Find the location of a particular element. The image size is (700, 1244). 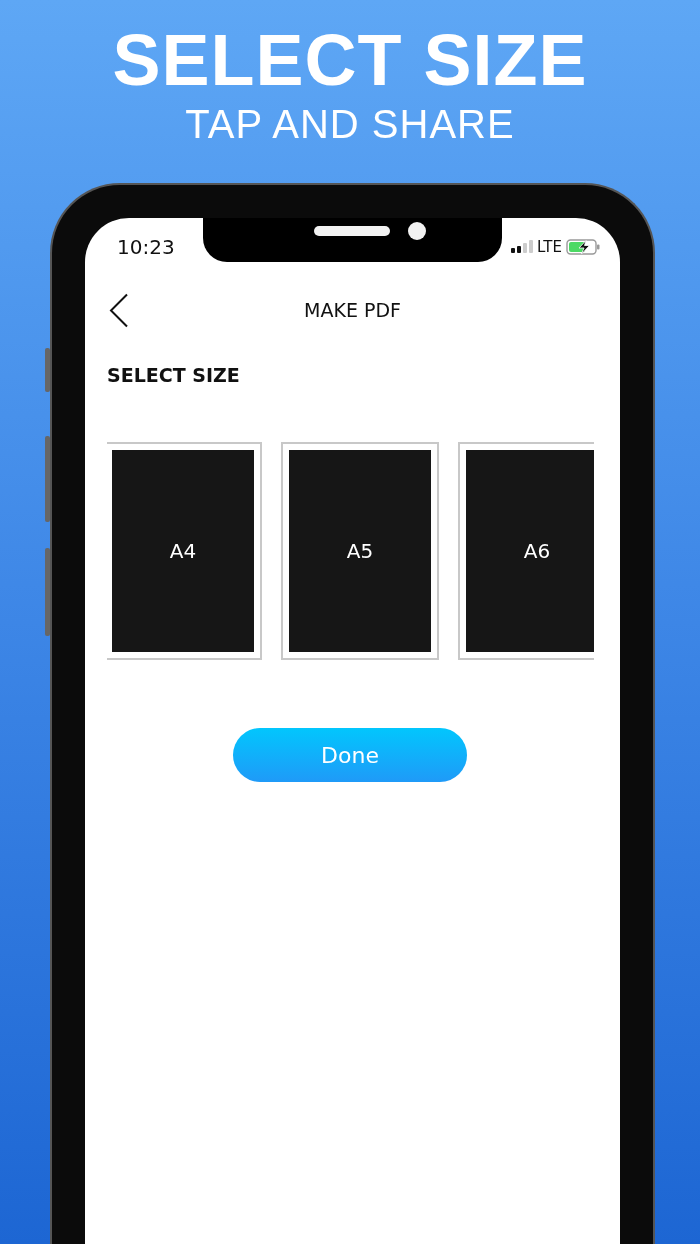

status-time: 10:23 is located at coordinates (146, 246).